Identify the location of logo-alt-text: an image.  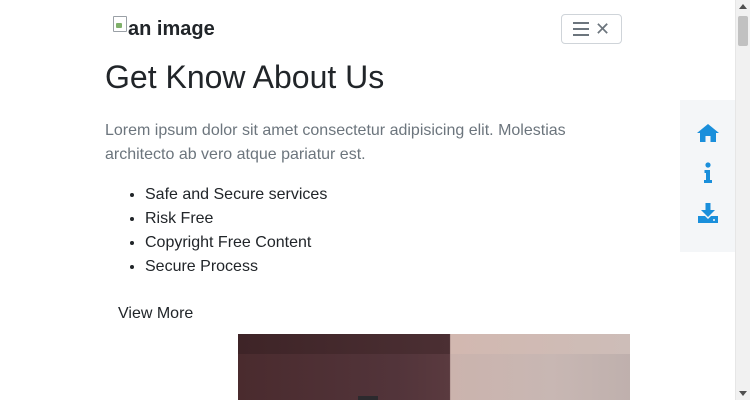
(171, 29).